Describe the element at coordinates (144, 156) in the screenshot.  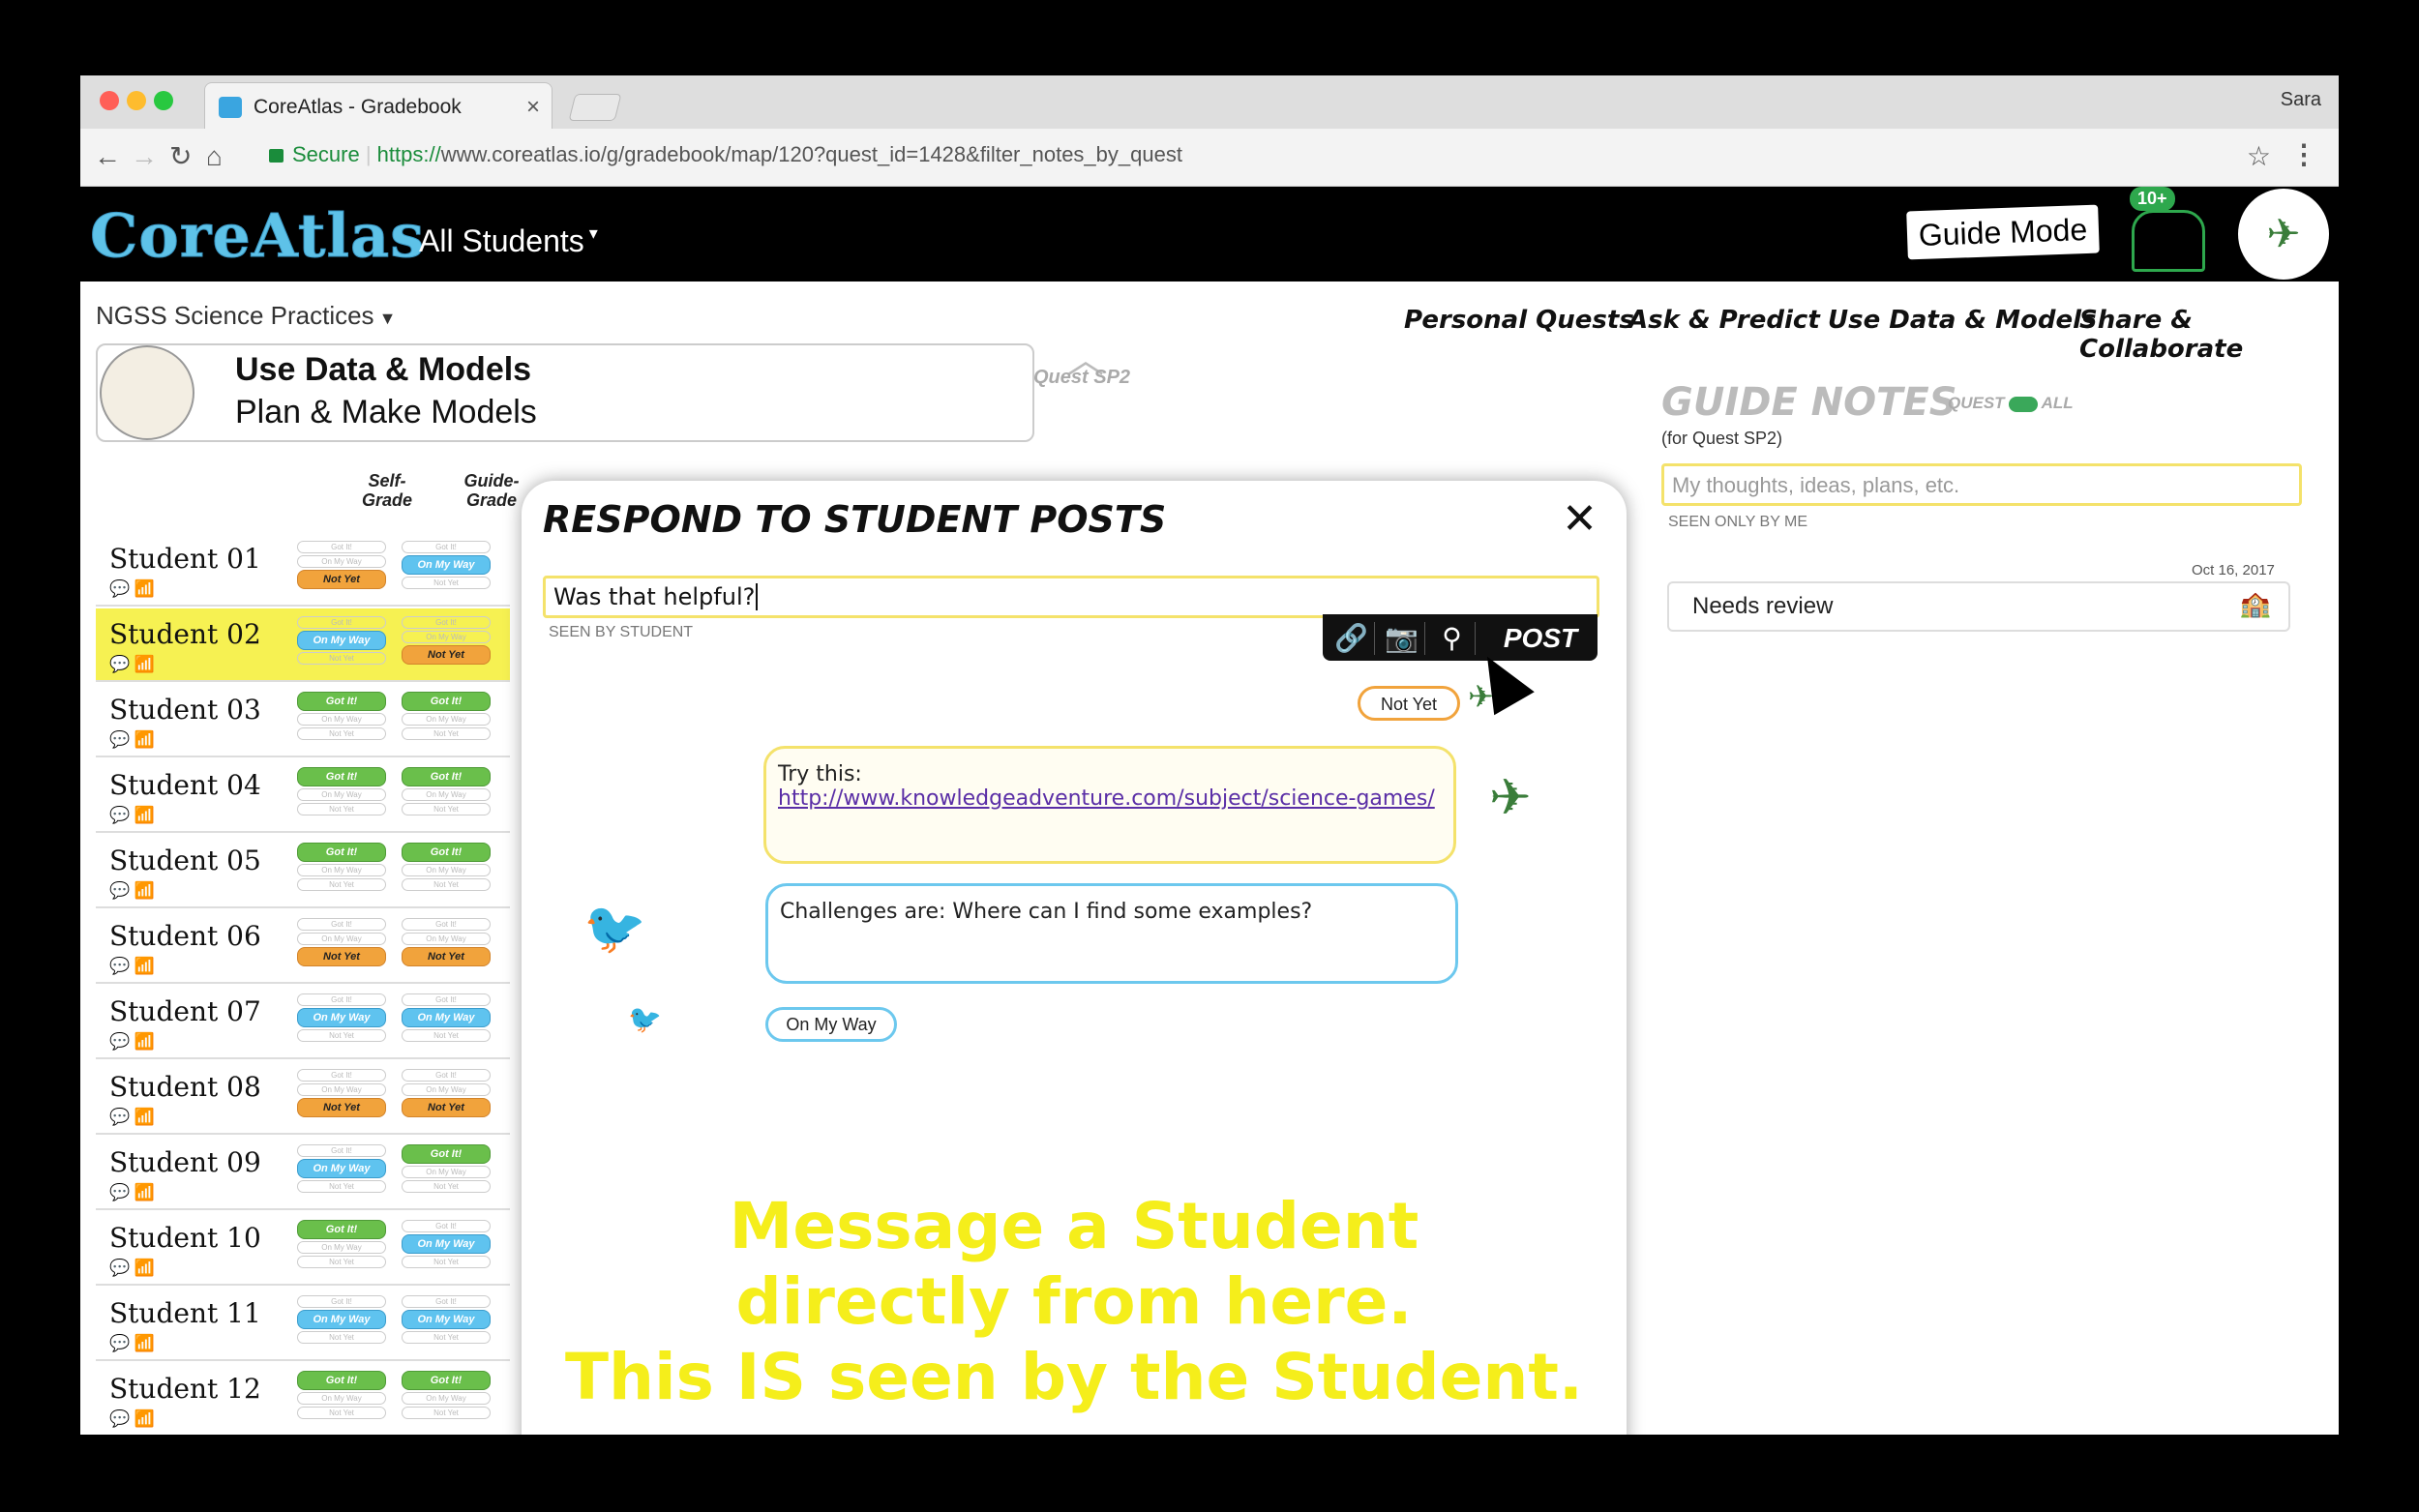
I see `forward-icon: →` at that location.